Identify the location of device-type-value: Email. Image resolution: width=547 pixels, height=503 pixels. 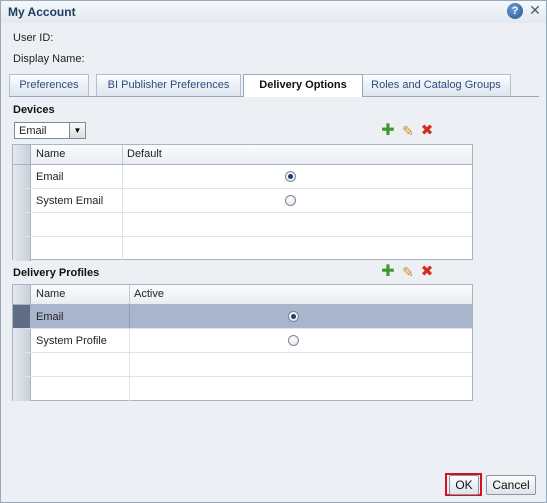
(33, 131).